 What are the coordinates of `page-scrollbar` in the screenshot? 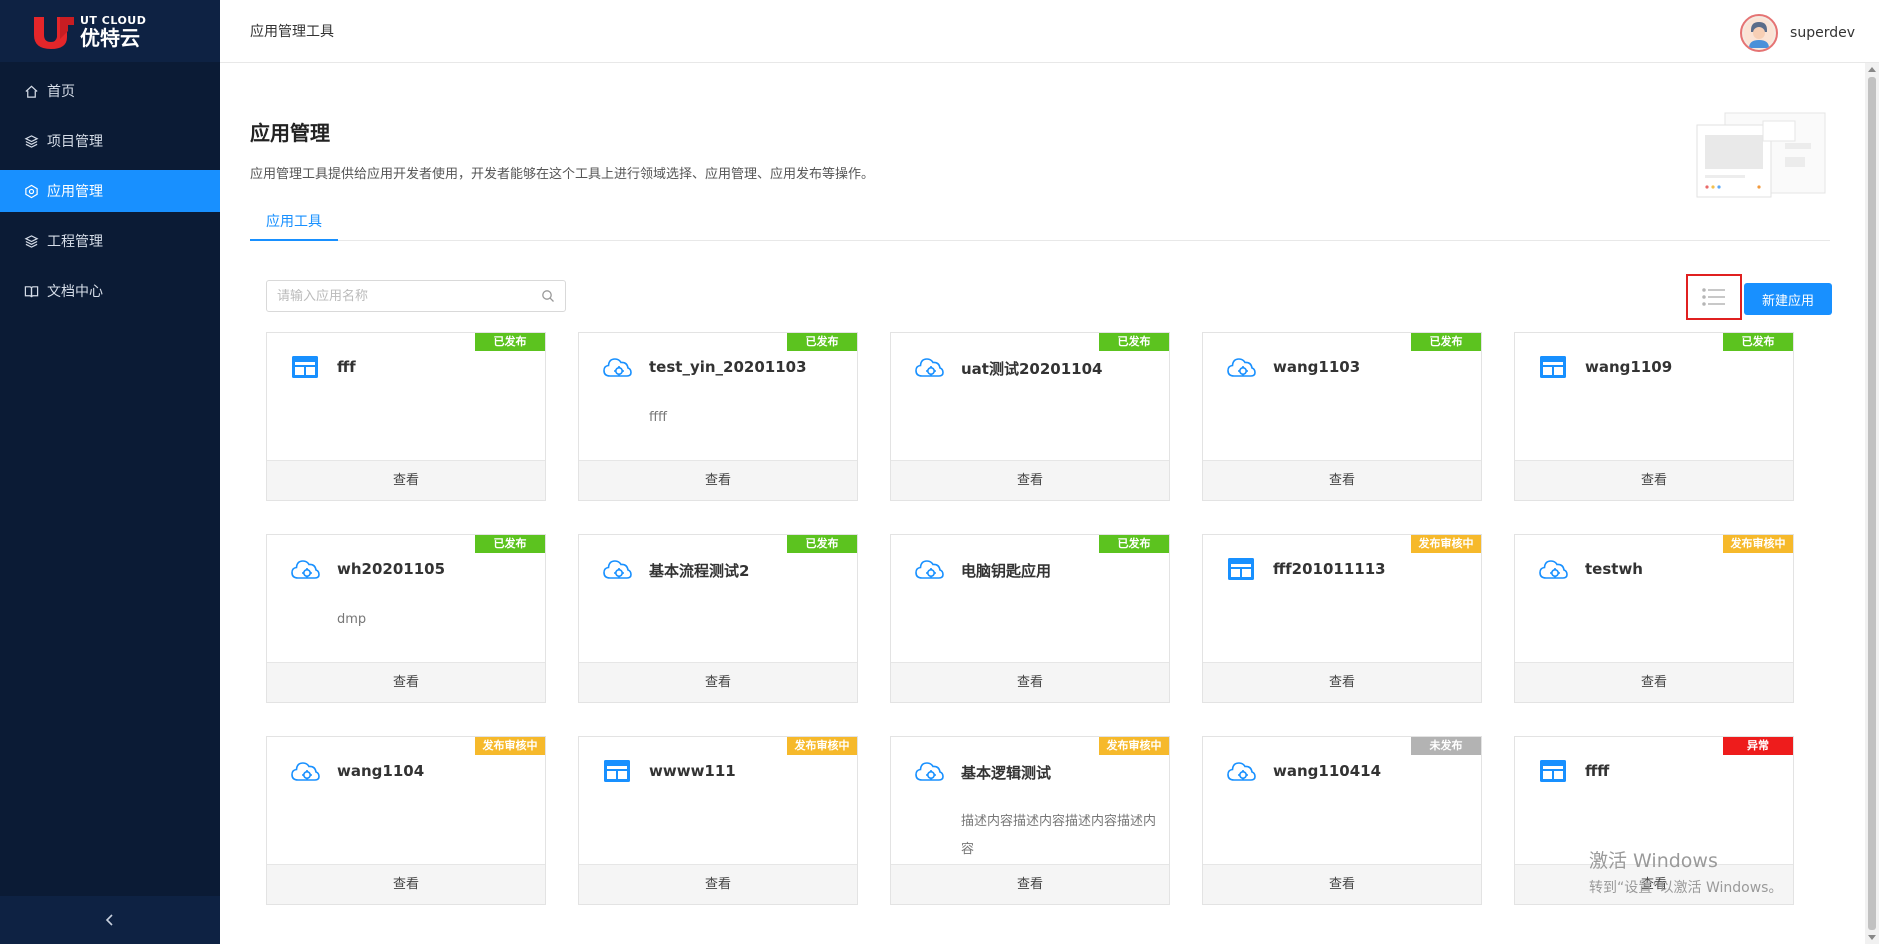 It's located at (1872, 503).